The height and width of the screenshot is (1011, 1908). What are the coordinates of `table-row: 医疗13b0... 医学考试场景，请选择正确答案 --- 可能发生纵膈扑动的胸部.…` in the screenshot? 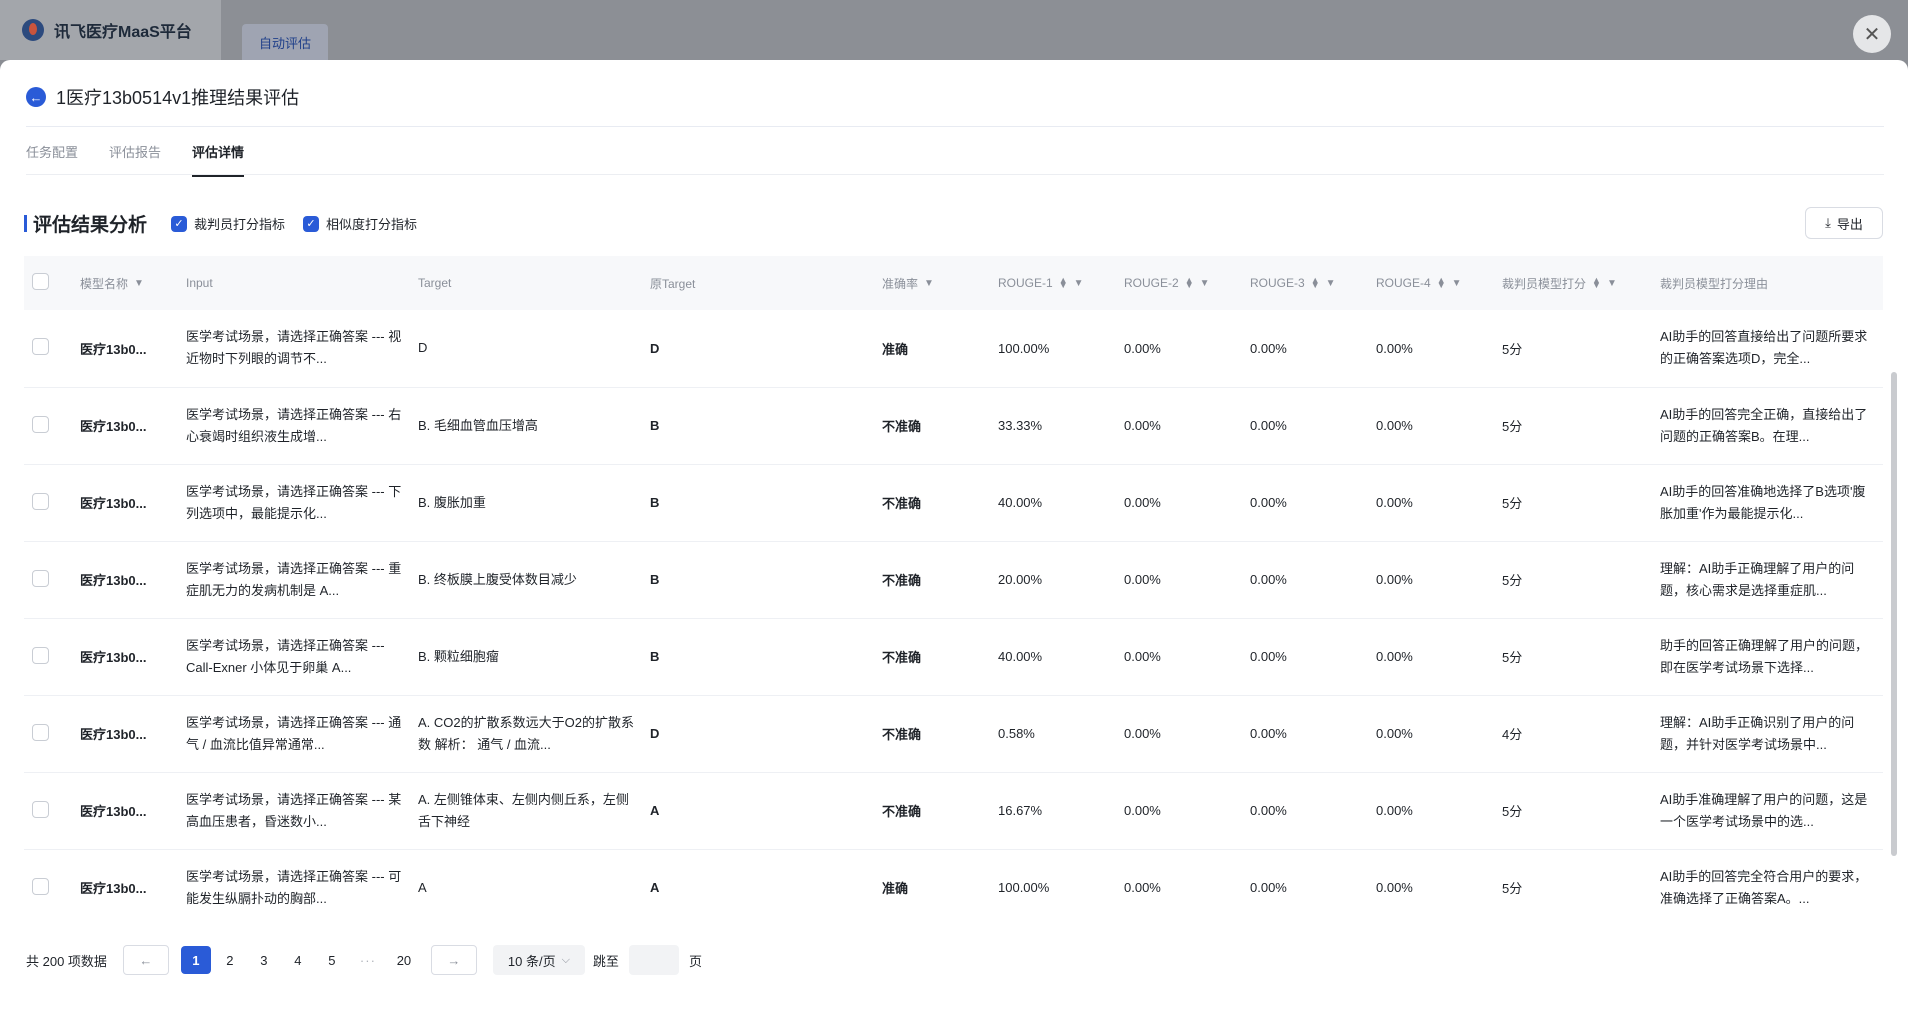 It's located at (953, 878).